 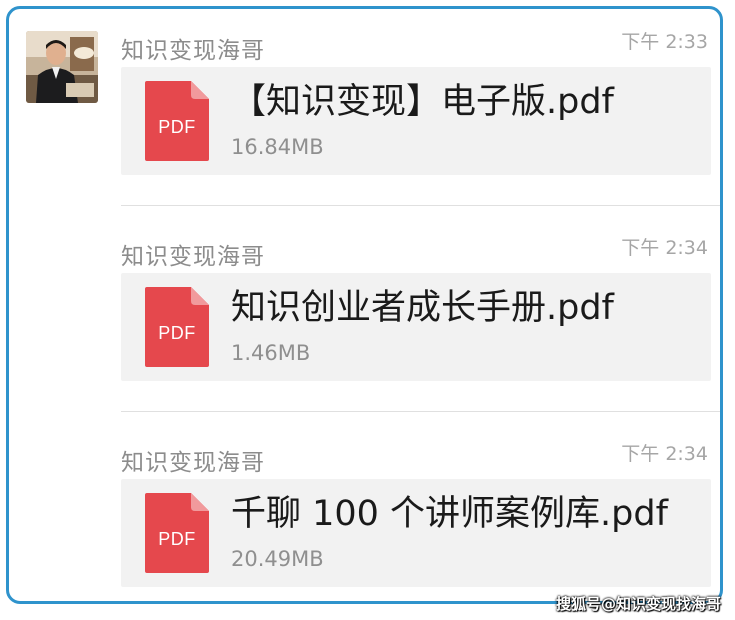 What do you see at coordinates (422, 308) in the screenshot?
I see `file-name: 知识创业者成长手册.pdf` at bounding box center [422, 308].